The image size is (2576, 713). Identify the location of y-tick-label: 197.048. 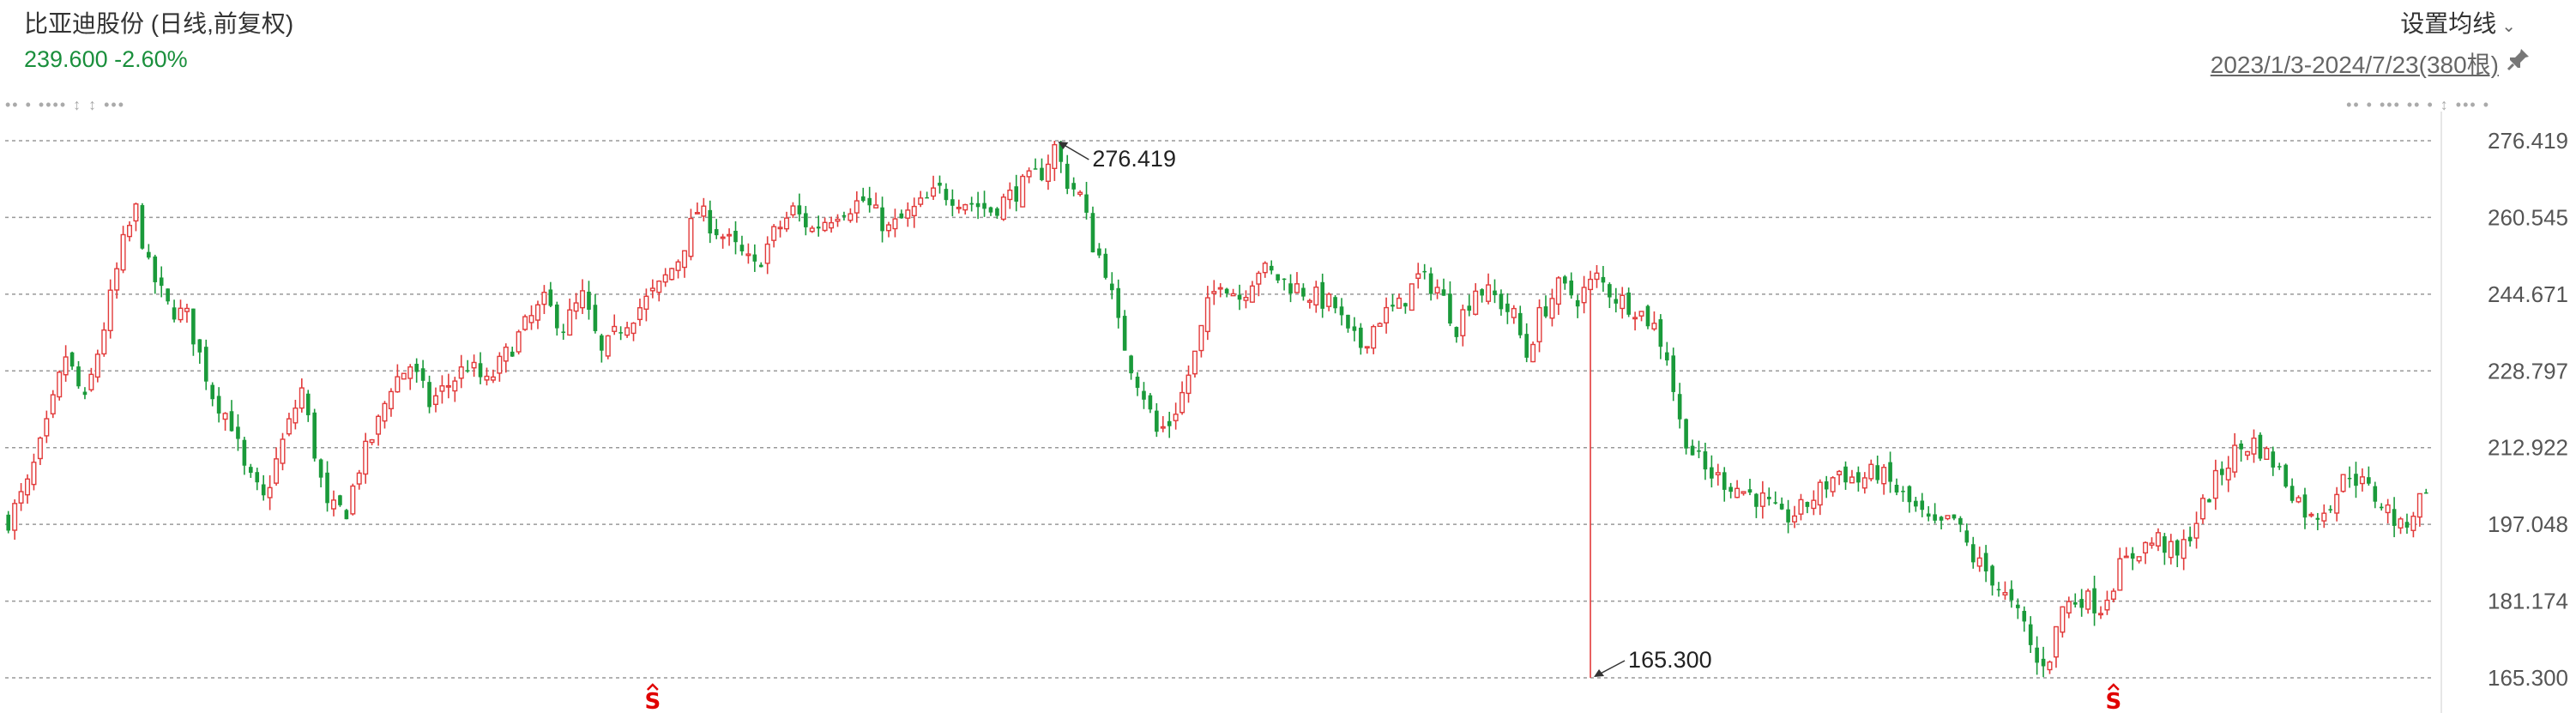
(2528, 524).